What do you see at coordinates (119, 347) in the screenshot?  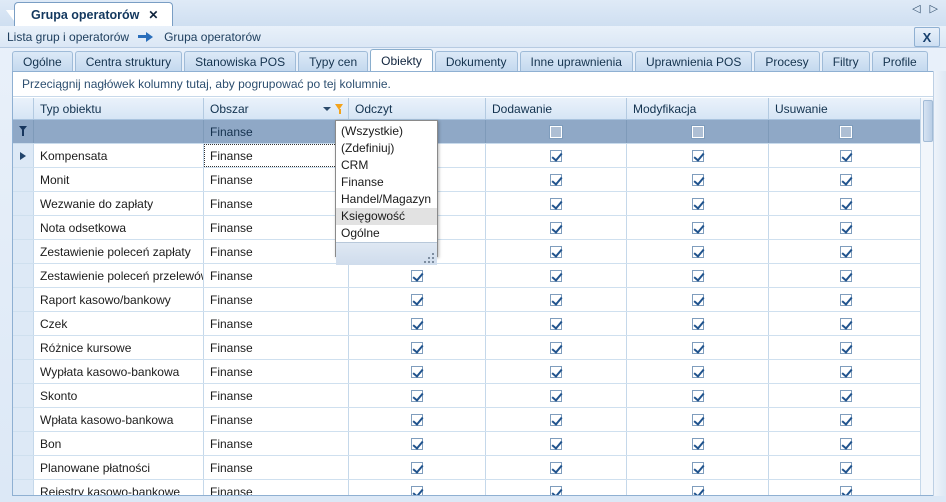 I see `cell-typ-obiektu: Różnice kursowe` at bounding box center [119, 347].